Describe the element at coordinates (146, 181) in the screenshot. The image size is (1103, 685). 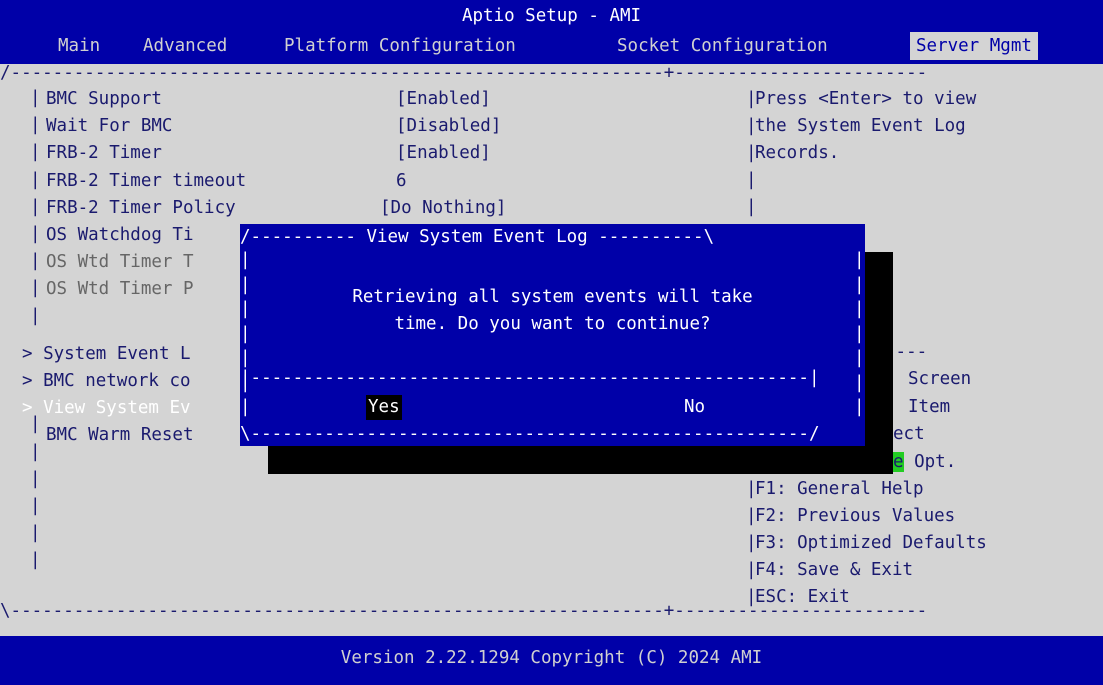
I see `setting-frb2-timeout-label: FRB-2 Timer timeout` at that location.